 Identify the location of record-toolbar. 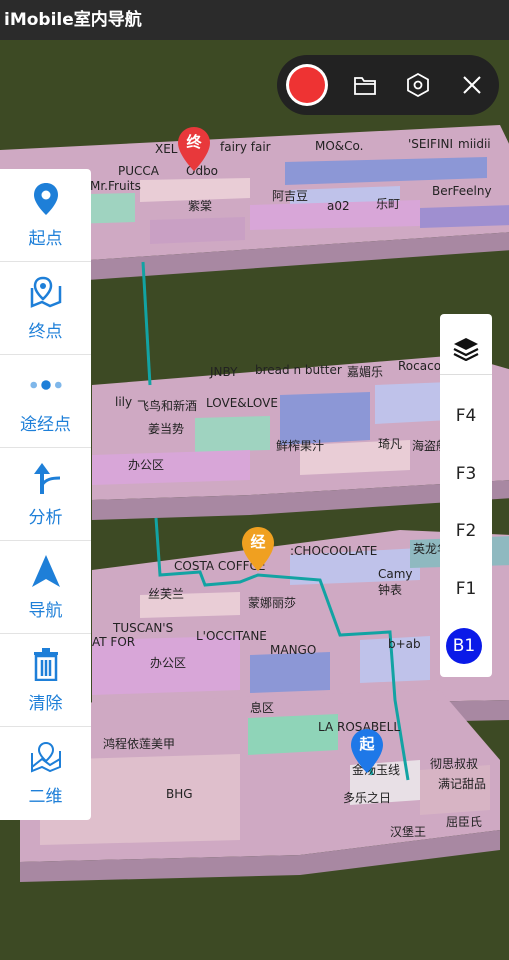
(388, 85).